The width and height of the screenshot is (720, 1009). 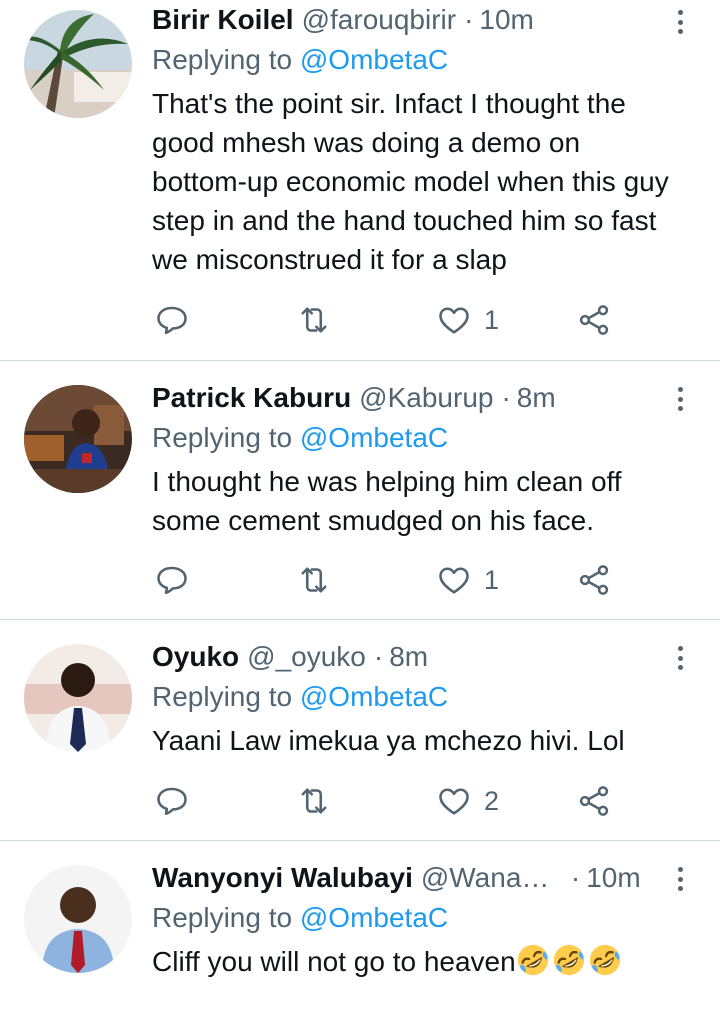 I want to click on tweet-text: Yaani Law imekua ya mchezo hivi. Lol, so click(x=388, y=740).